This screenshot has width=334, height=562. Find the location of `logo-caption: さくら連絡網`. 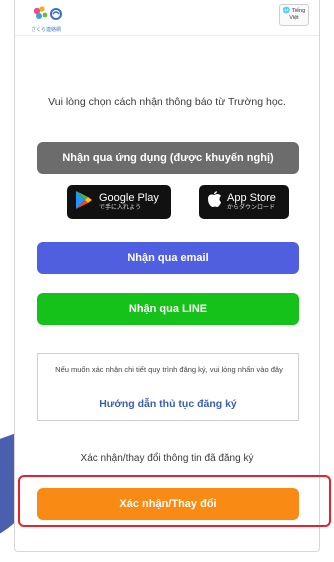

logo-caption: さくら連絡網 is located at coordinates (46, 30).